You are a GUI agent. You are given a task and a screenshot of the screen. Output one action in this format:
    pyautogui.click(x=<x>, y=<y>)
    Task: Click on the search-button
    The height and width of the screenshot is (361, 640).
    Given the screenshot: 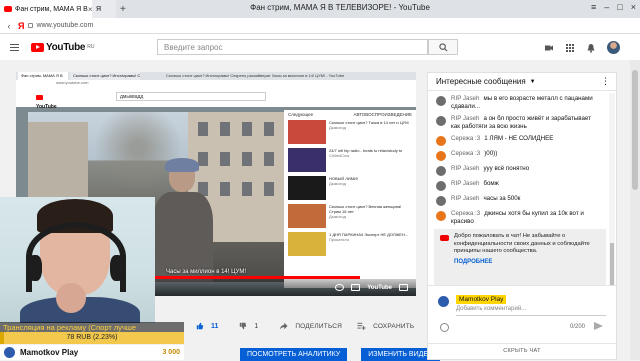 What is the action you would take?
    pyautogui.click(x=443, y=47)
    